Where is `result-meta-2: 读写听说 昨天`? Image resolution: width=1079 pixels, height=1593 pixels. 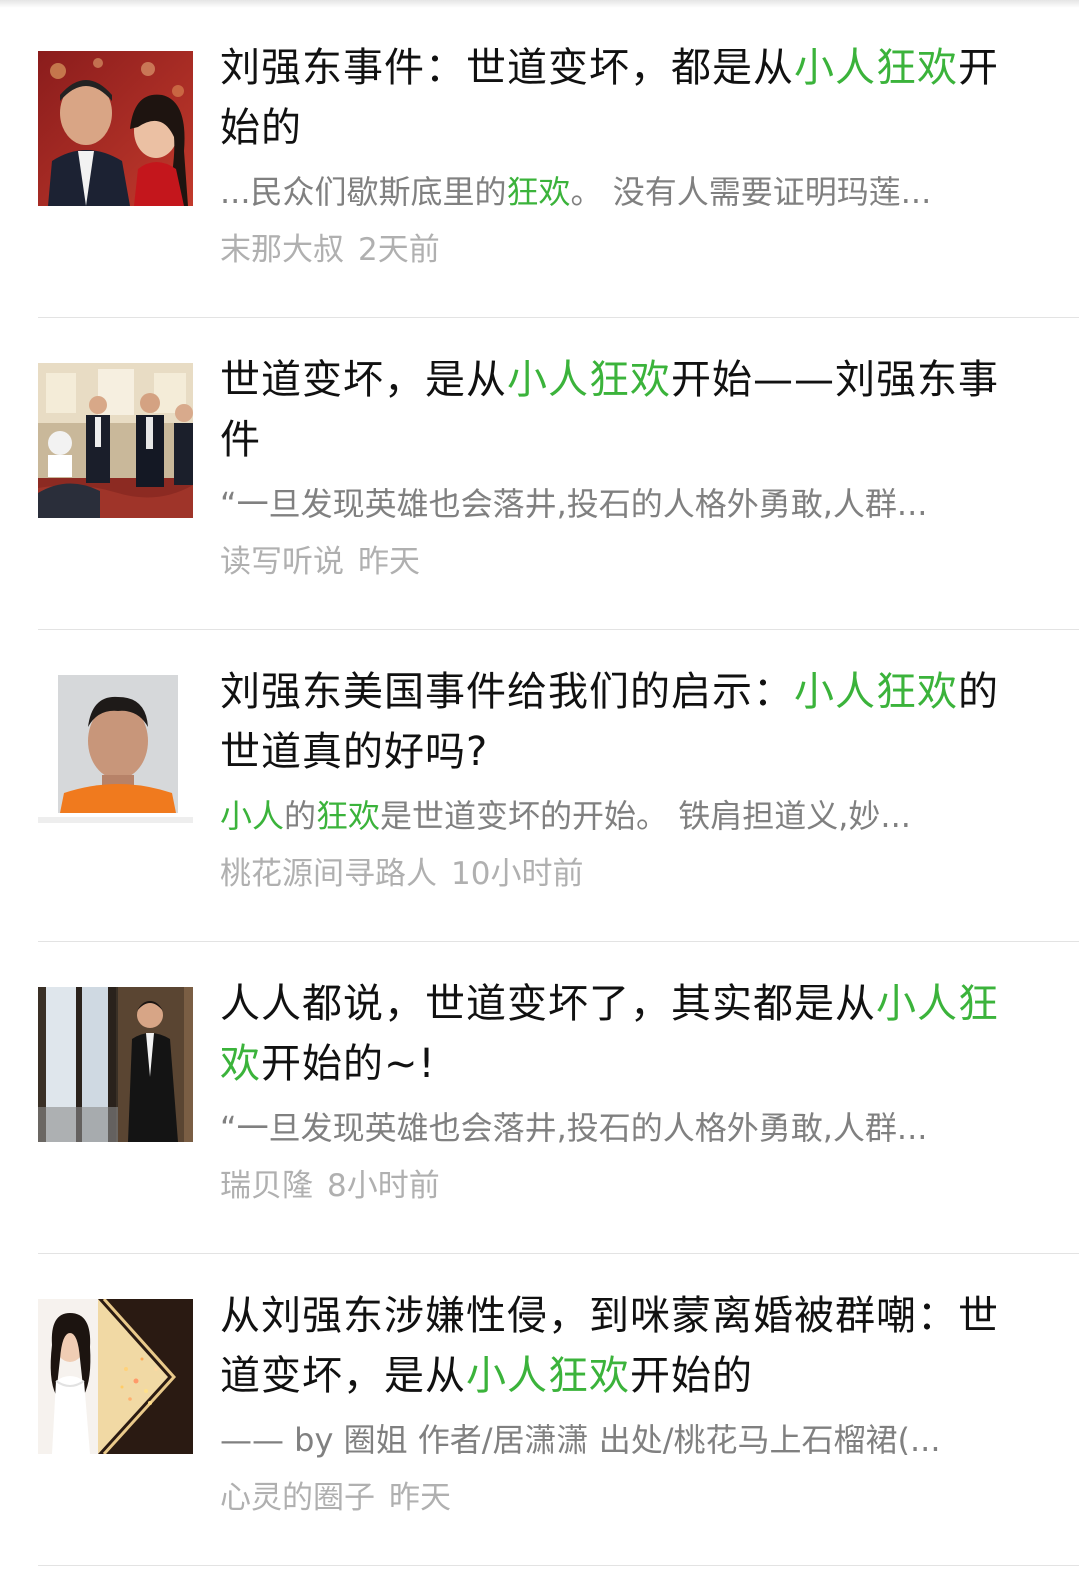
result-meta-2: 读写听说 昨天 is located at coordinates (620, 562).